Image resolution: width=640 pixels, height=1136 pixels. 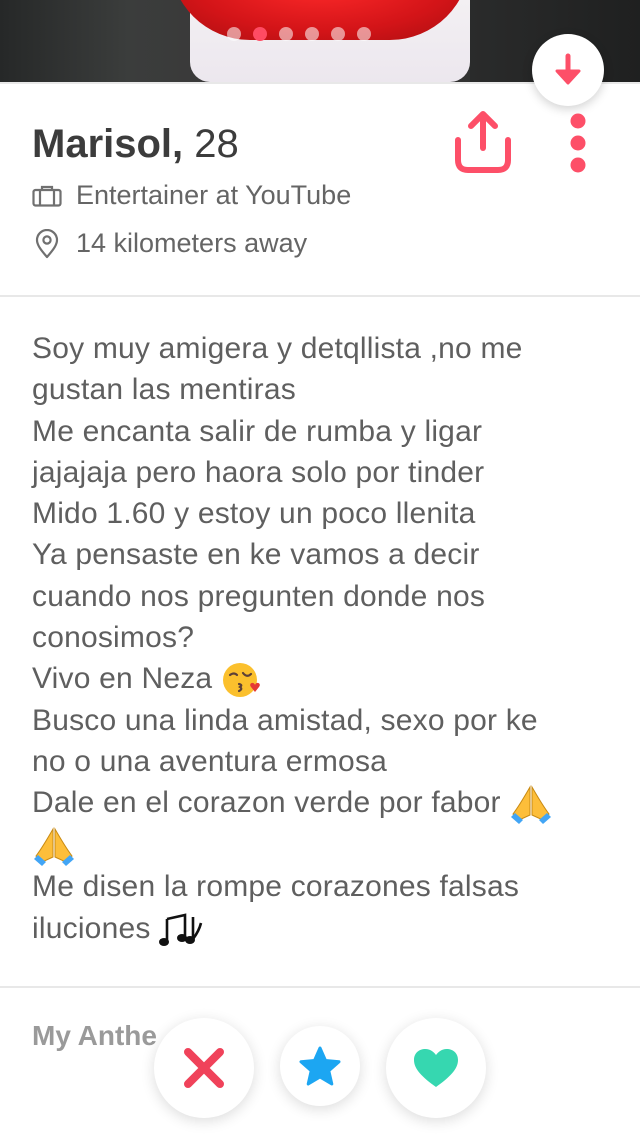 I want to click on bio-line: Soy muy amigera y detqllista ,no me, so click(x=277, y=348).